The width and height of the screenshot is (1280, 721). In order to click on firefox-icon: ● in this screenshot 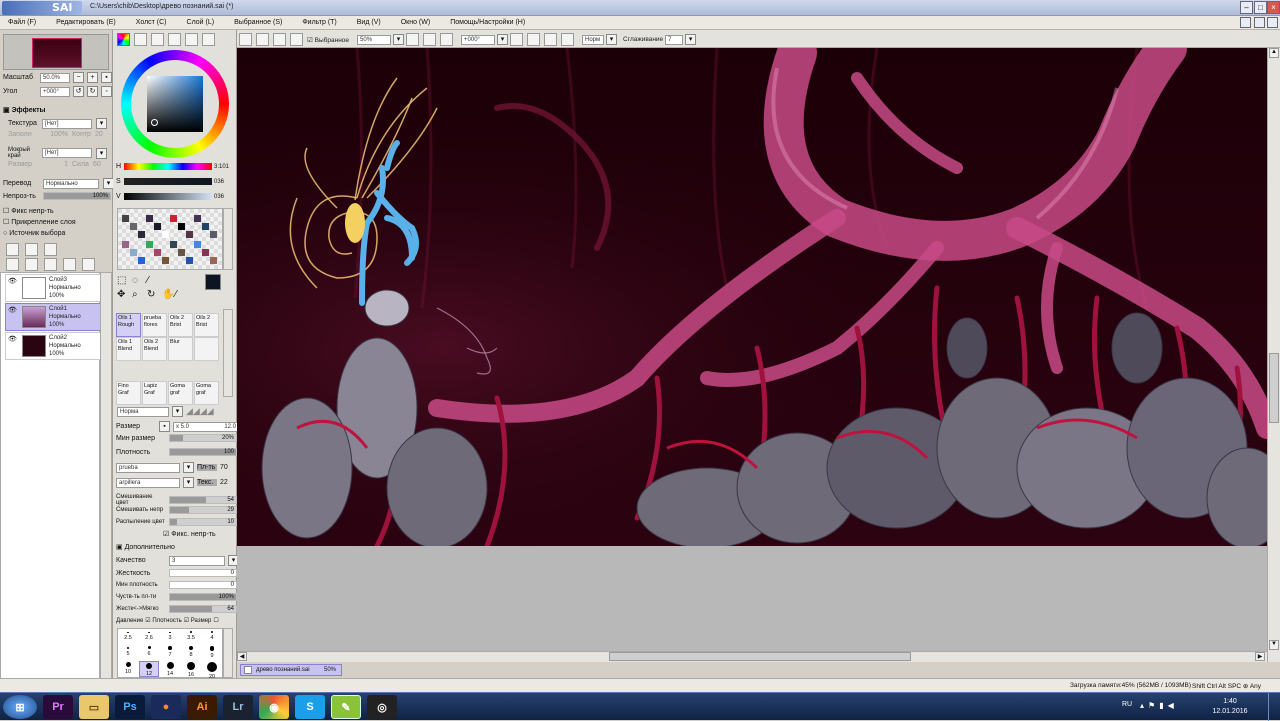, I will do `click(166, 707)`.